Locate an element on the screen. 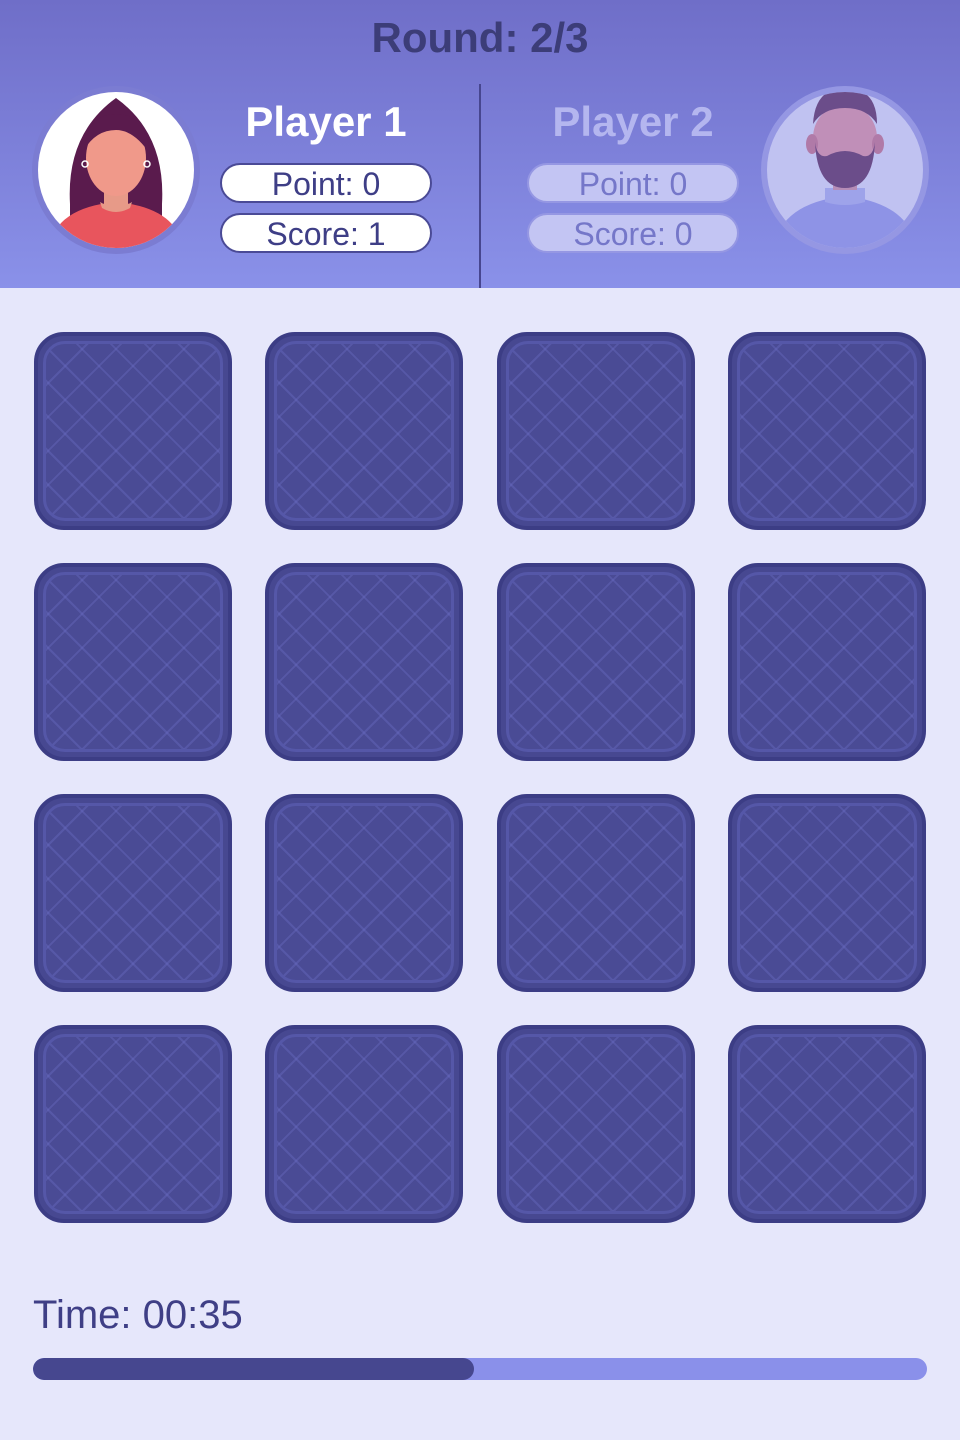  player-1-name: Player 1 is located at coordinates (326, 121).